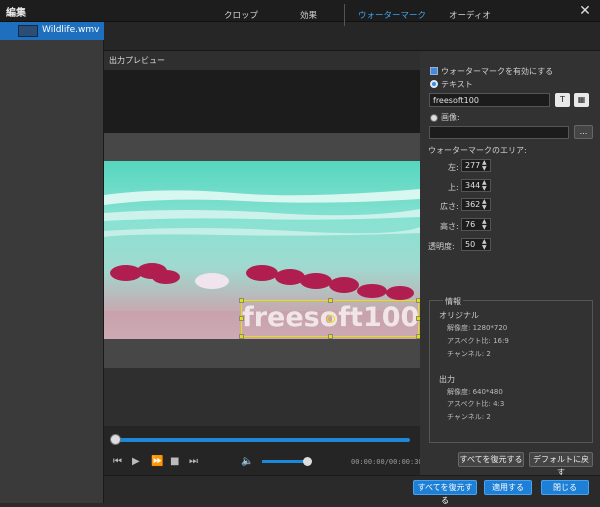 The width and height of the screenshot is (600, 507). What do you see at coordinates (561, 464) in the screenshot?
I see `default-button: デフォルトに戻す` at bounding box center [561, 464].